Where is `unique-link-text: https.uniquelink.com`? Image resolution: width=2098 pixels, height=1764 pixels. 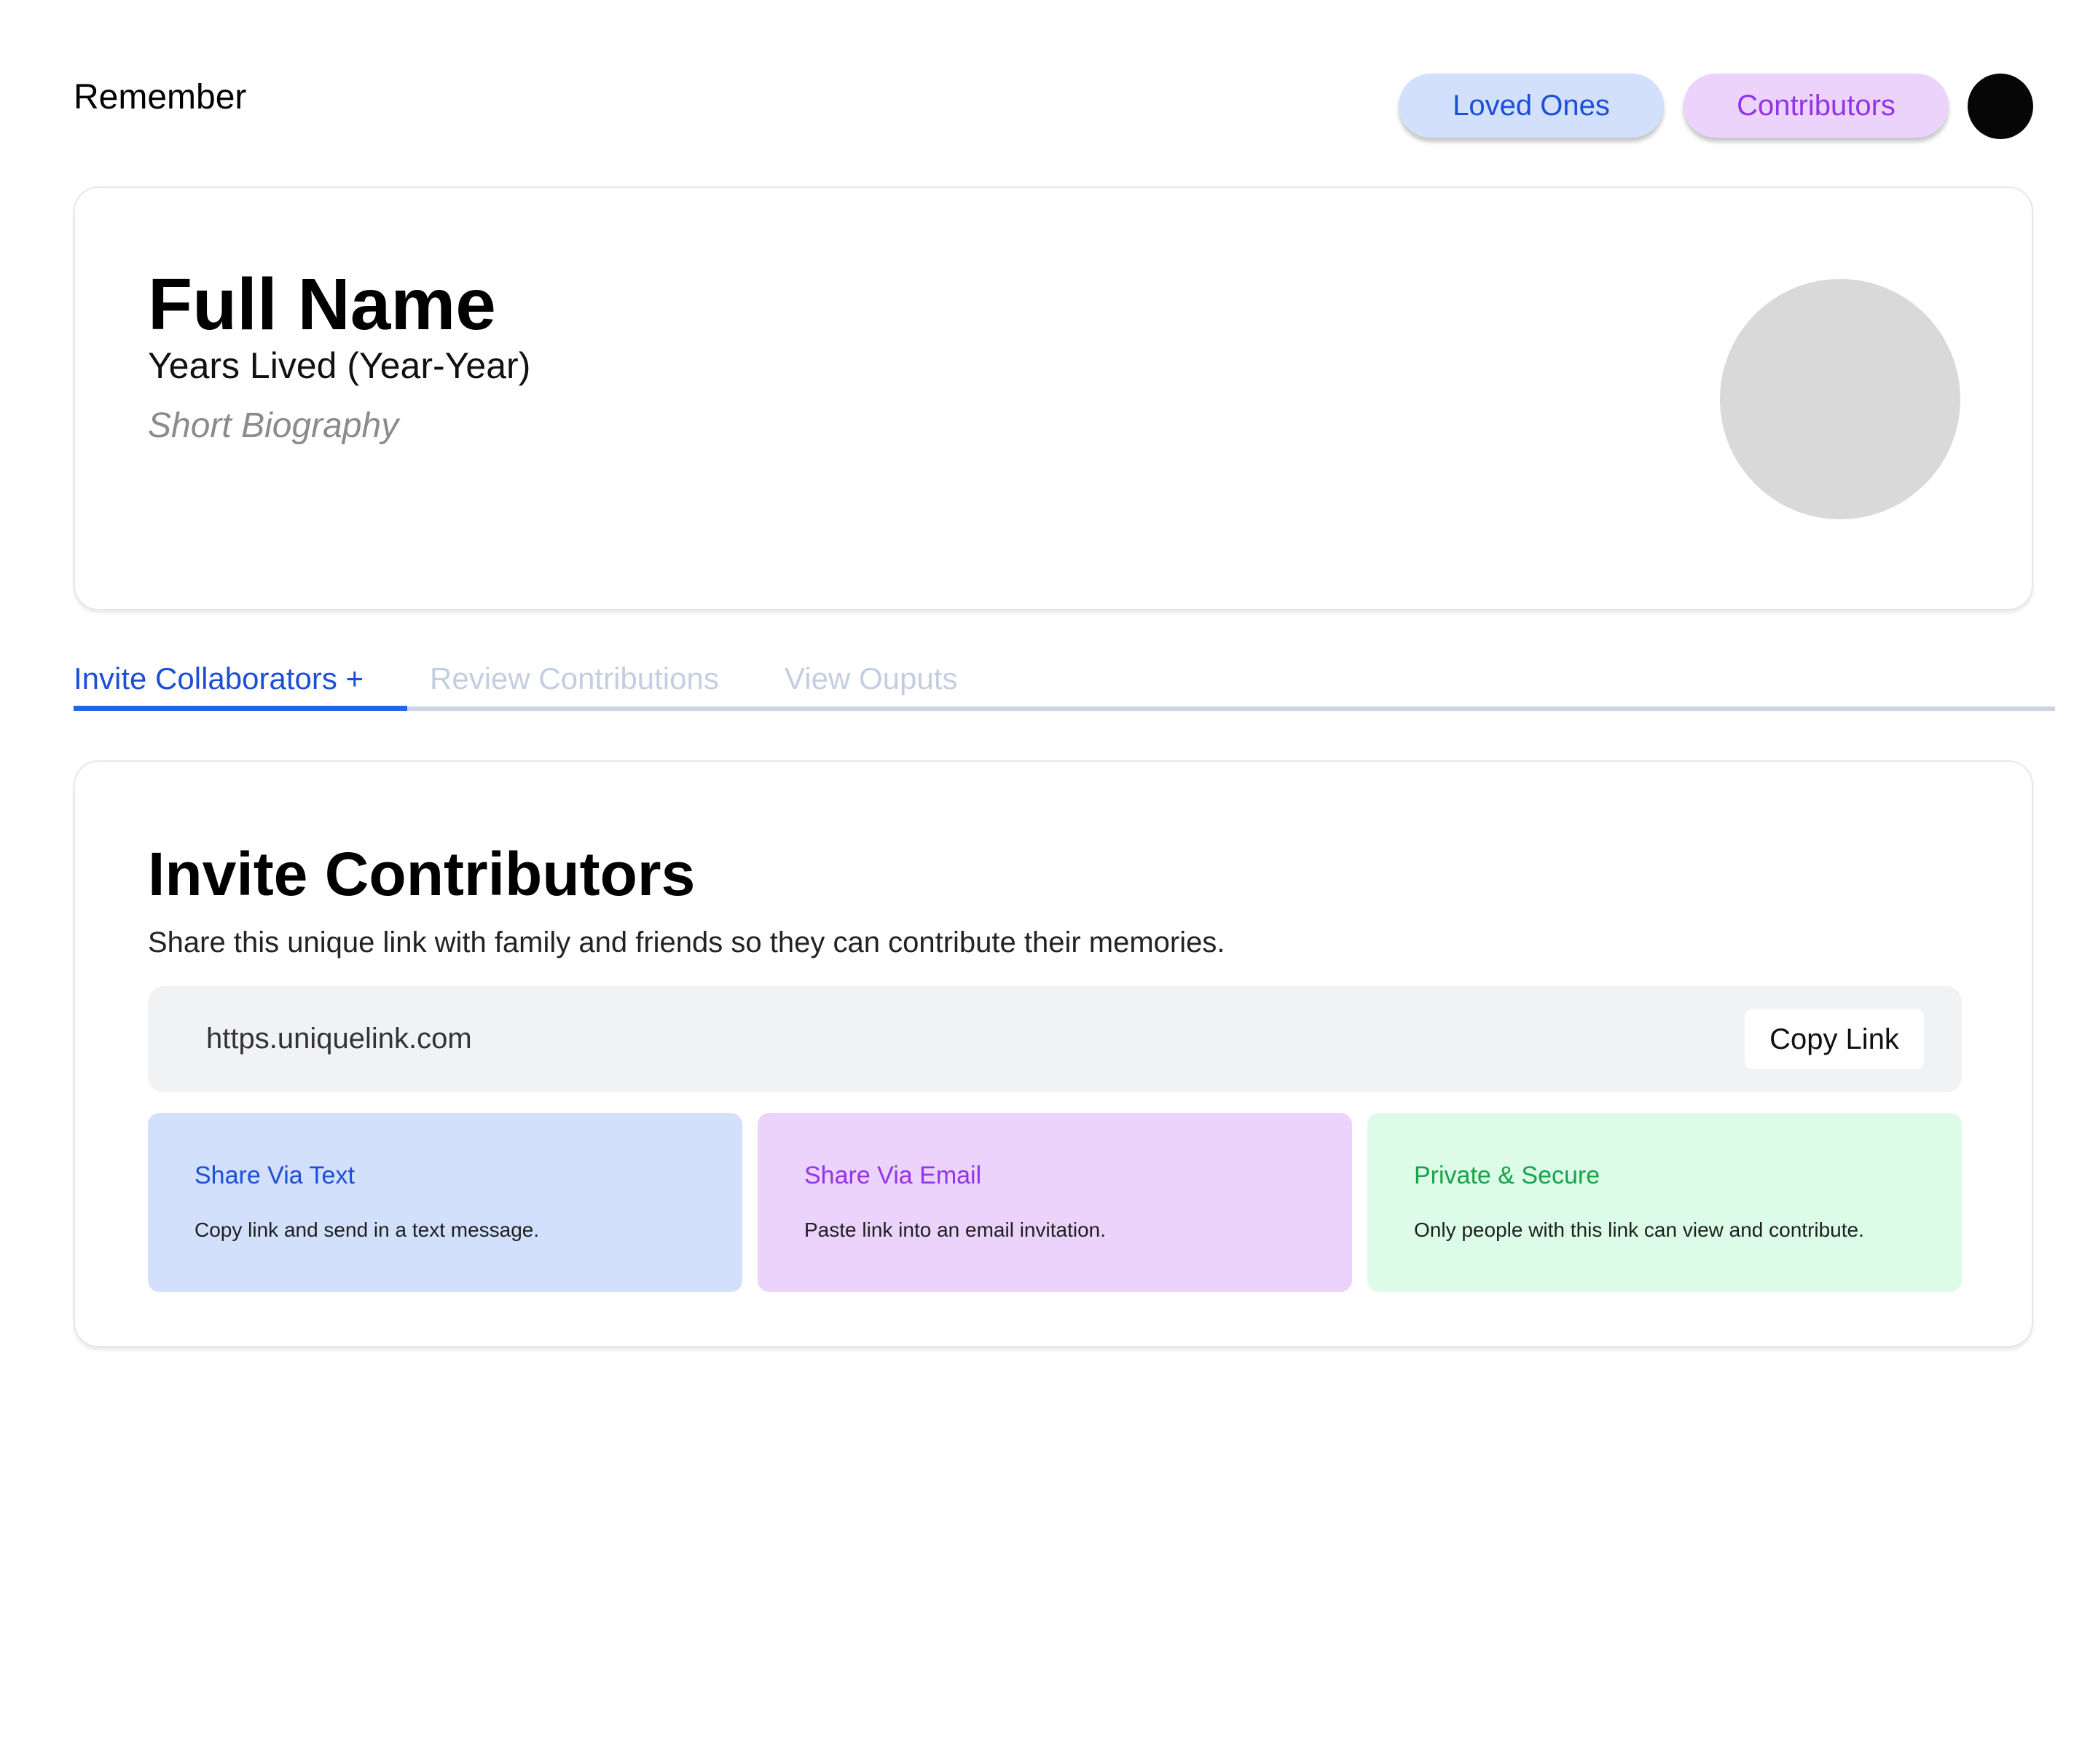 unique-link-text: https.uniquelink.com is located at coordinates (339, 1038).